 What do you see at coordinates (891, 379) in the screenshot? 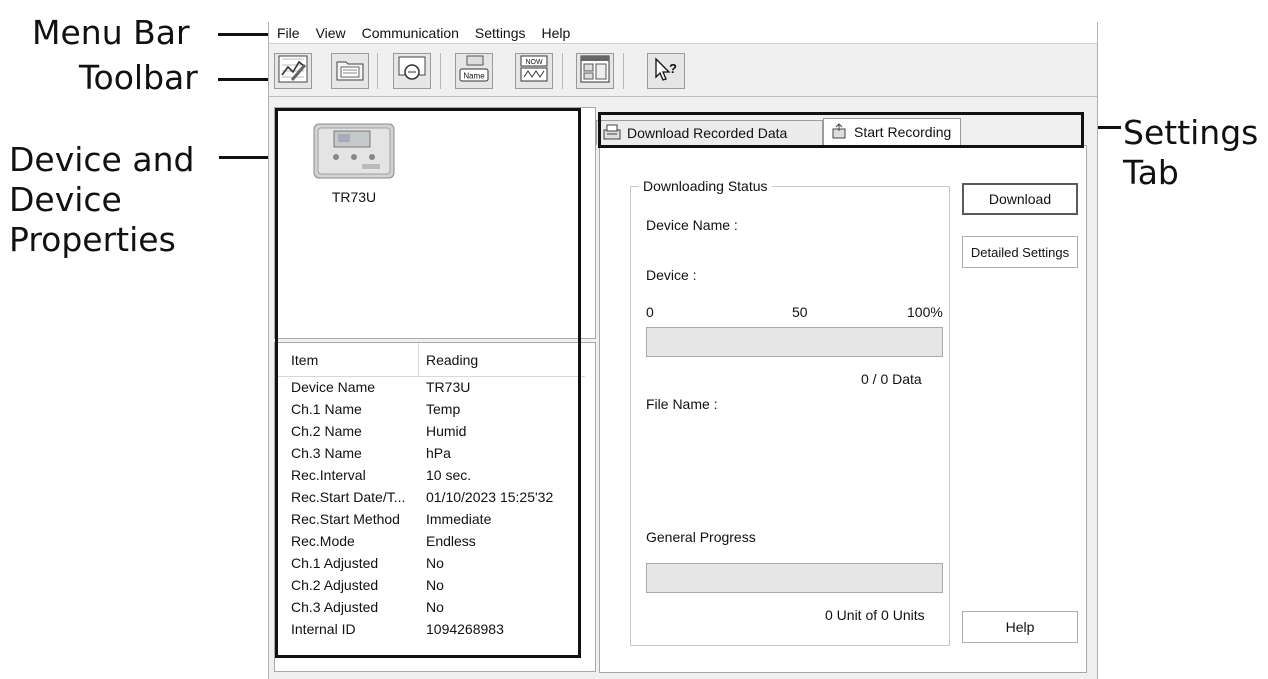
I see `data-count-label: 0 / 0 Data` at bounding box center [891, 379].